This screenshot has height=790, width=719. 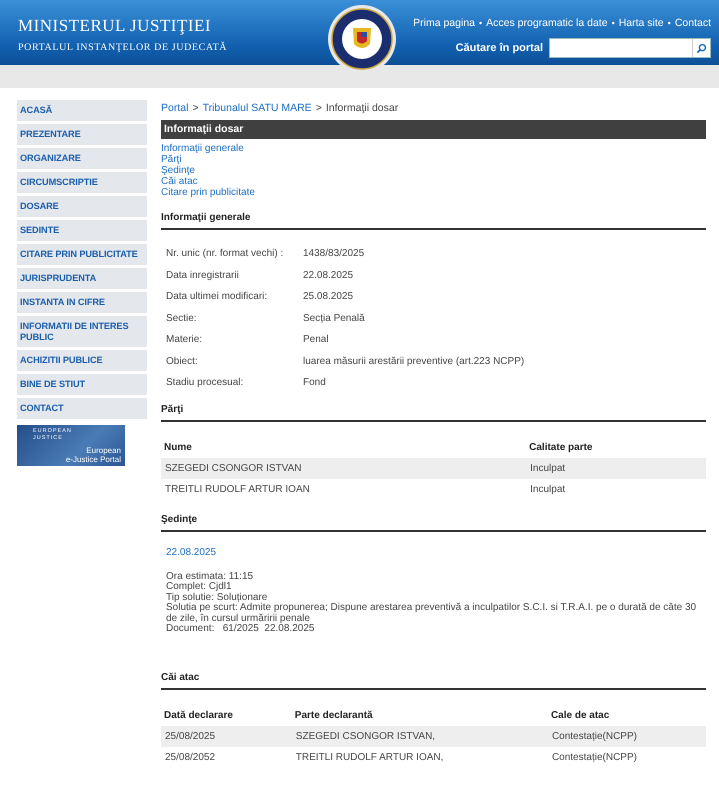 I want to click on anchor-link: Căi atac, so click(x=179, y=181).